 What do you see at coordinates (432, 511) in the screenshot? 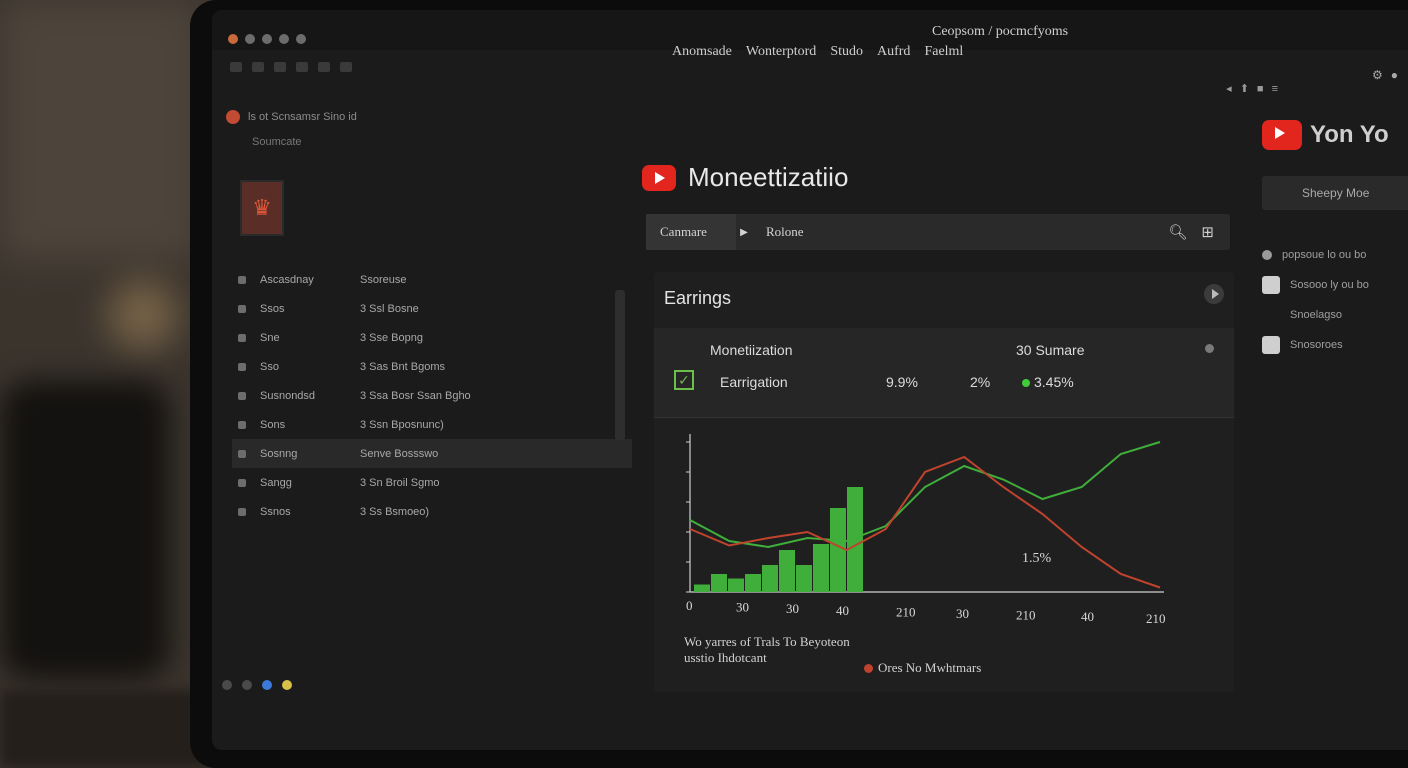
I see `list-item: Ssnos 3 Ss Bsmoeo)` at bounding box center [432, 511].